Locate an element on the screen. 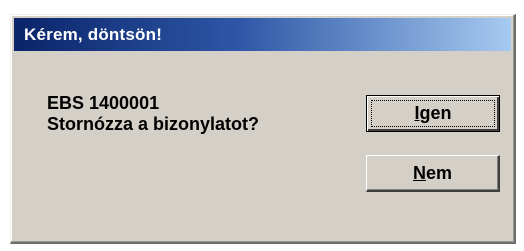 The height and width of the screenshot is (251, 524). yes-button-label: Igen is located at coordinates (432, 113).